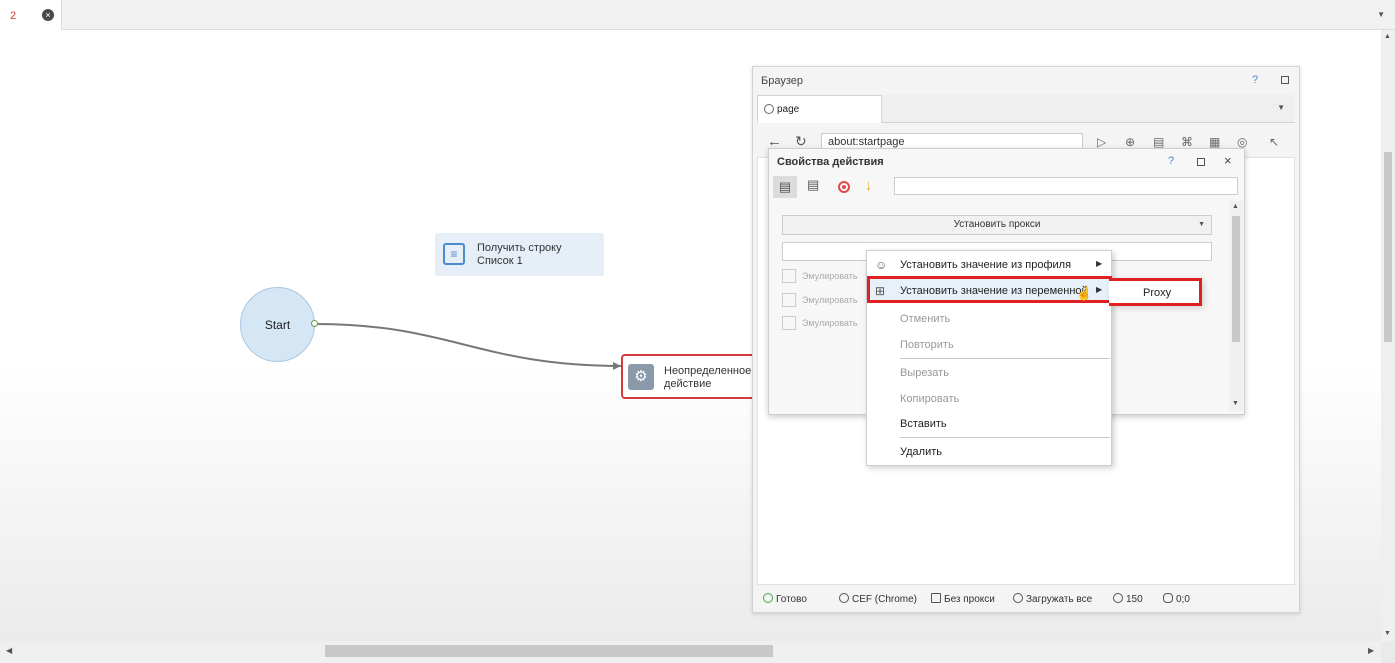 This screenshot has height=663, width=1395. Describe the element at coordinates (1128, 599) in the screenshot. I see `status-timeout: 150` at that location.